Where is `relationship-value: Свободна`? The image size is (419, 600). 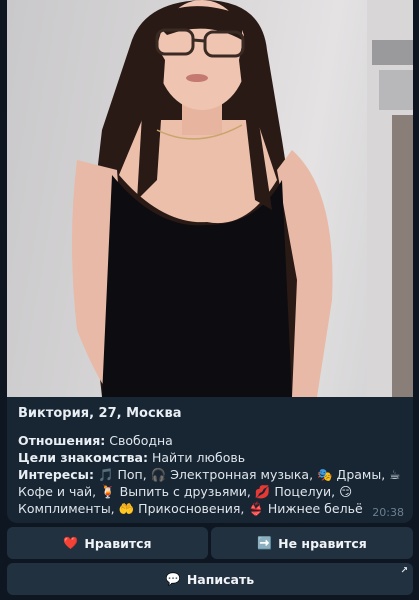
relationship-value: Свободна is located at coordinates (141, 440).